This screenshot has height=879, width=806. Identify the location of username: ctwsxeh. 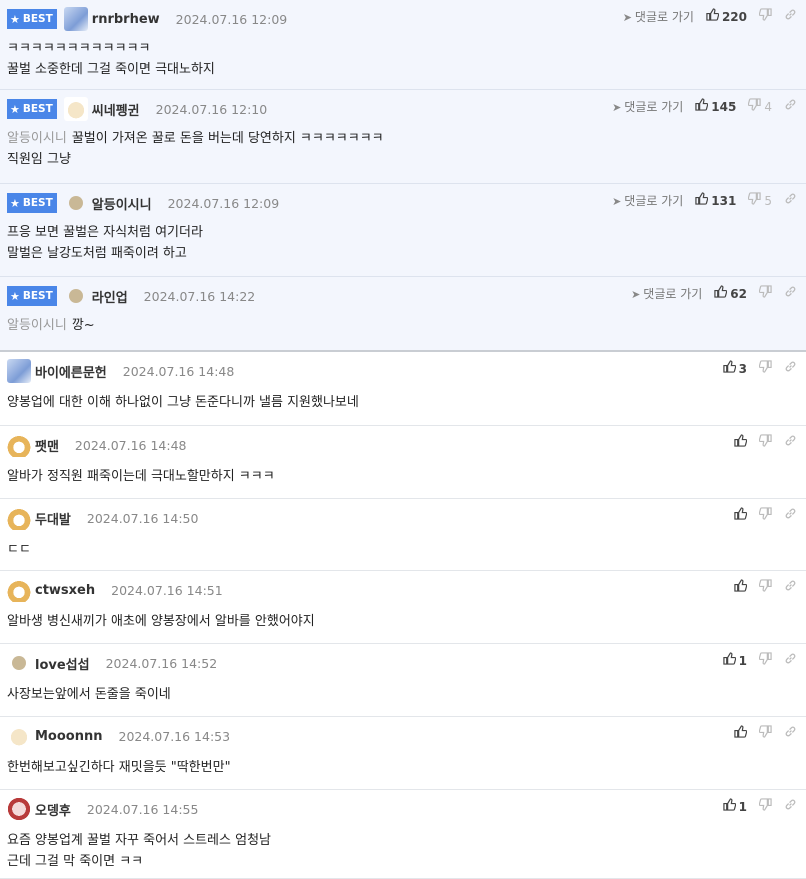
(65, 590).